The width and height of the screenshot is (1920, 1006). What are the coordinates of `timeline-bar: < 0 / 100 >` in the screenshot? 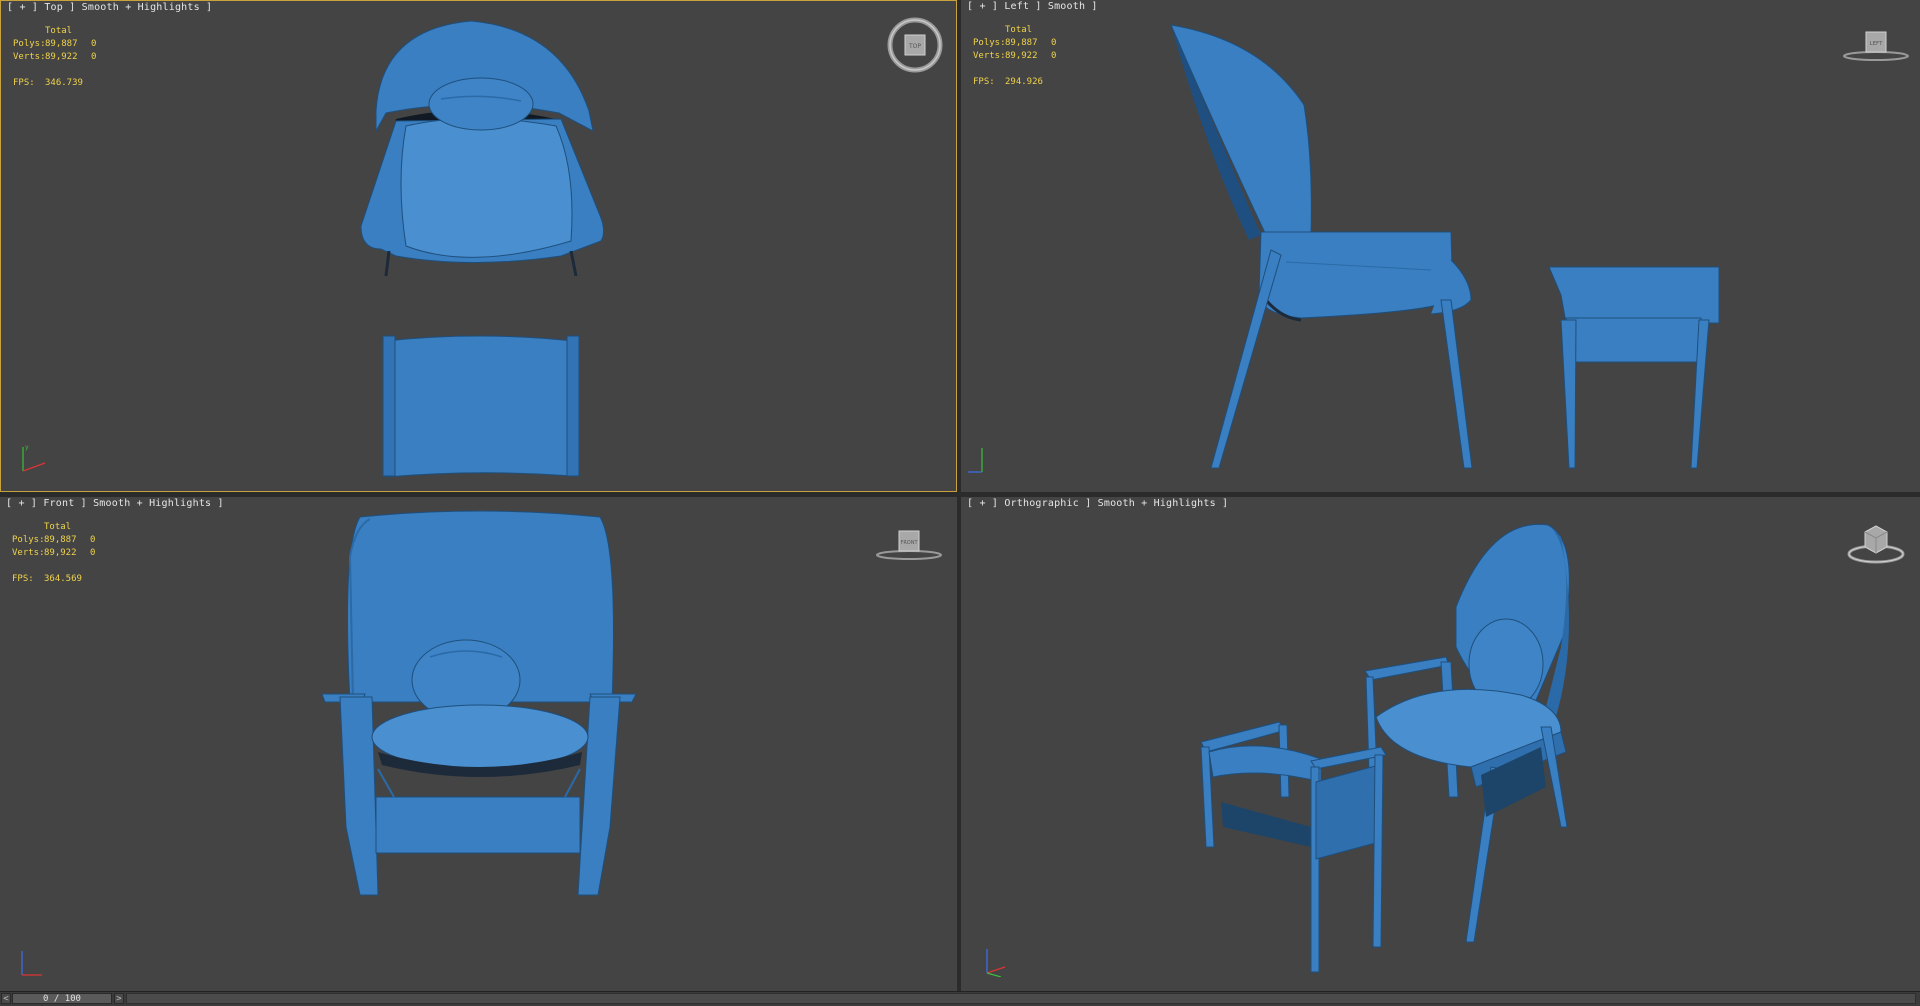 It's located at (960, 998).